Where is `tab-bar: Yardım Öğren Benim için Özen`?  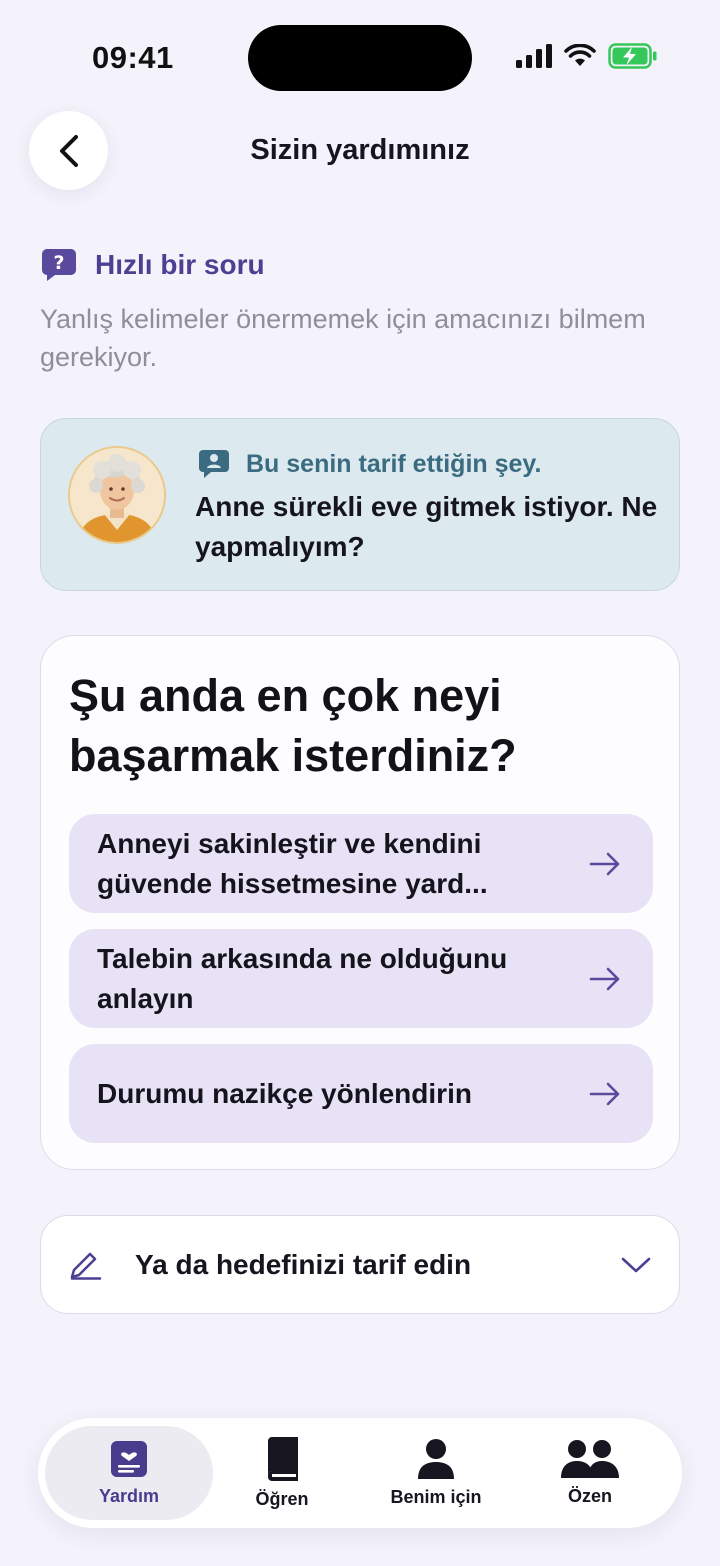
tab-bar: Yardım Öğren Benim için Özen is located at coordinates (360, 1473).